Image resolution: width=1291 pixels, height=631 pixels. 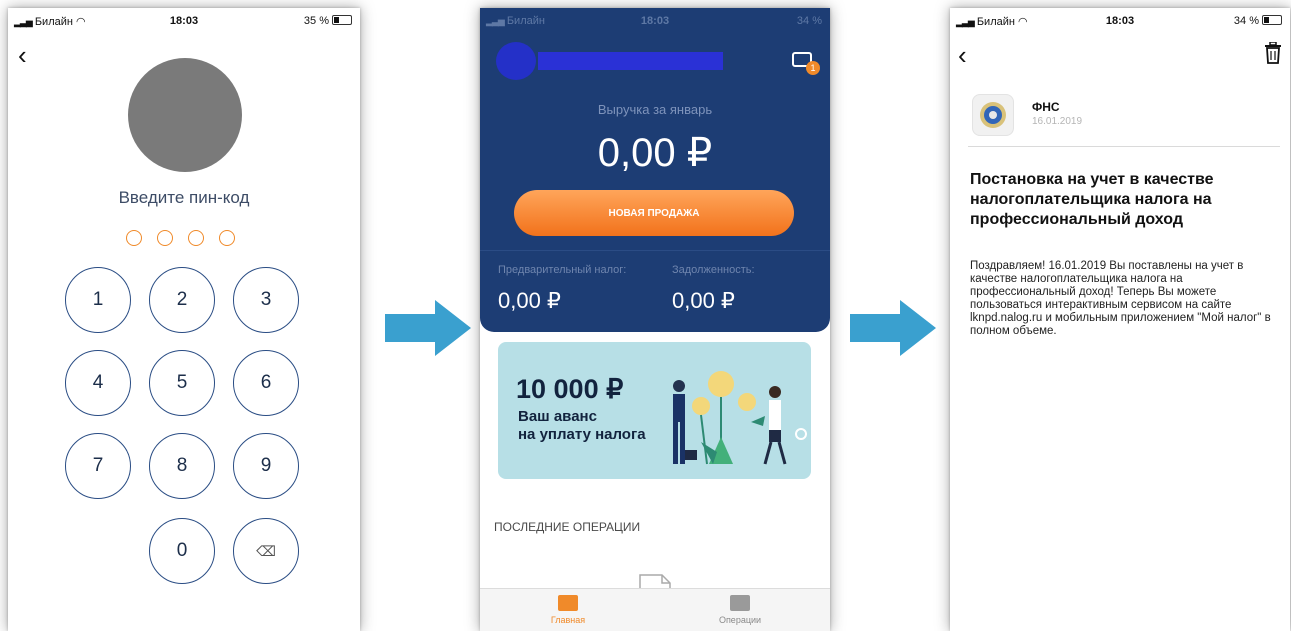 What do you see at coordinates (740, 418) in the screenshot?
I see `promo-illustration` at bounding box center [740, 418].